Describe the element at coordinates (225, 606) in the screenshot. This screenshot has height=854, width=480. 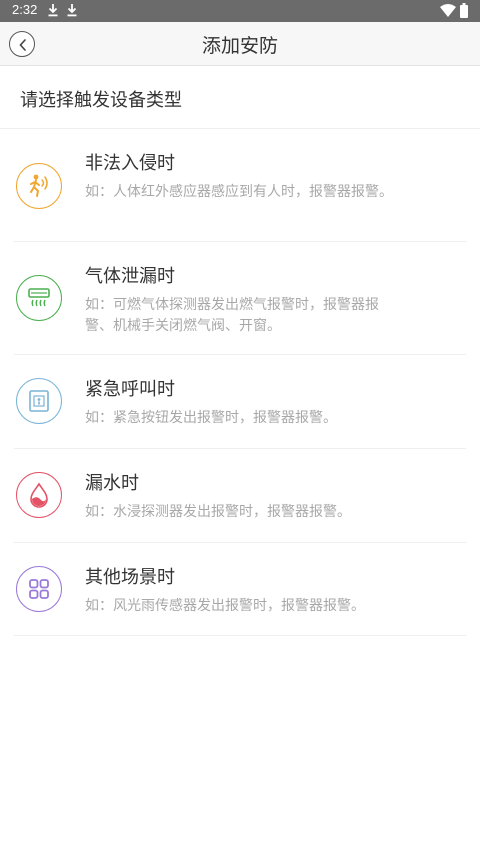
I see `item-description: 如：风光雨传感器发出报警时，报警器报警。` at that location.